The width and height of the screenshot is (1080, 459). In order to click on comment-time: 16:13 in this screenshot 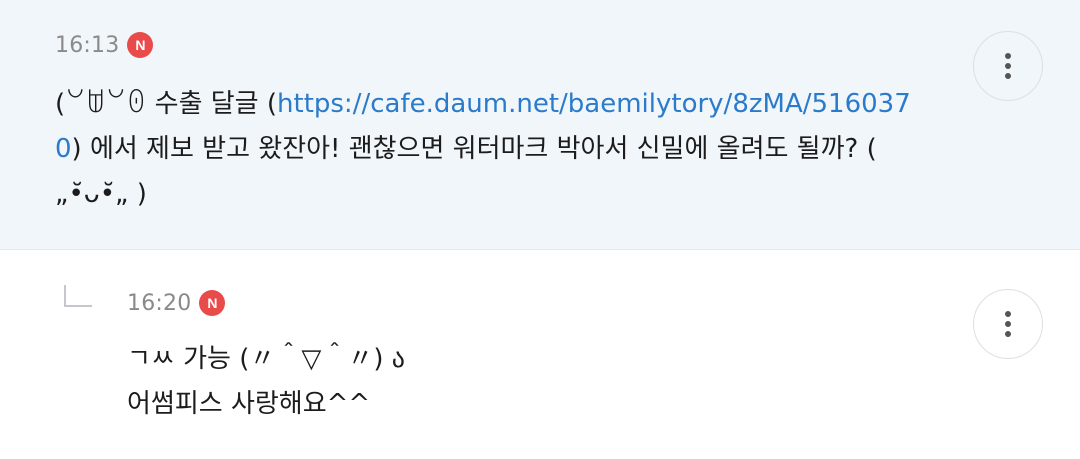, I will do `click(87, 45)`.